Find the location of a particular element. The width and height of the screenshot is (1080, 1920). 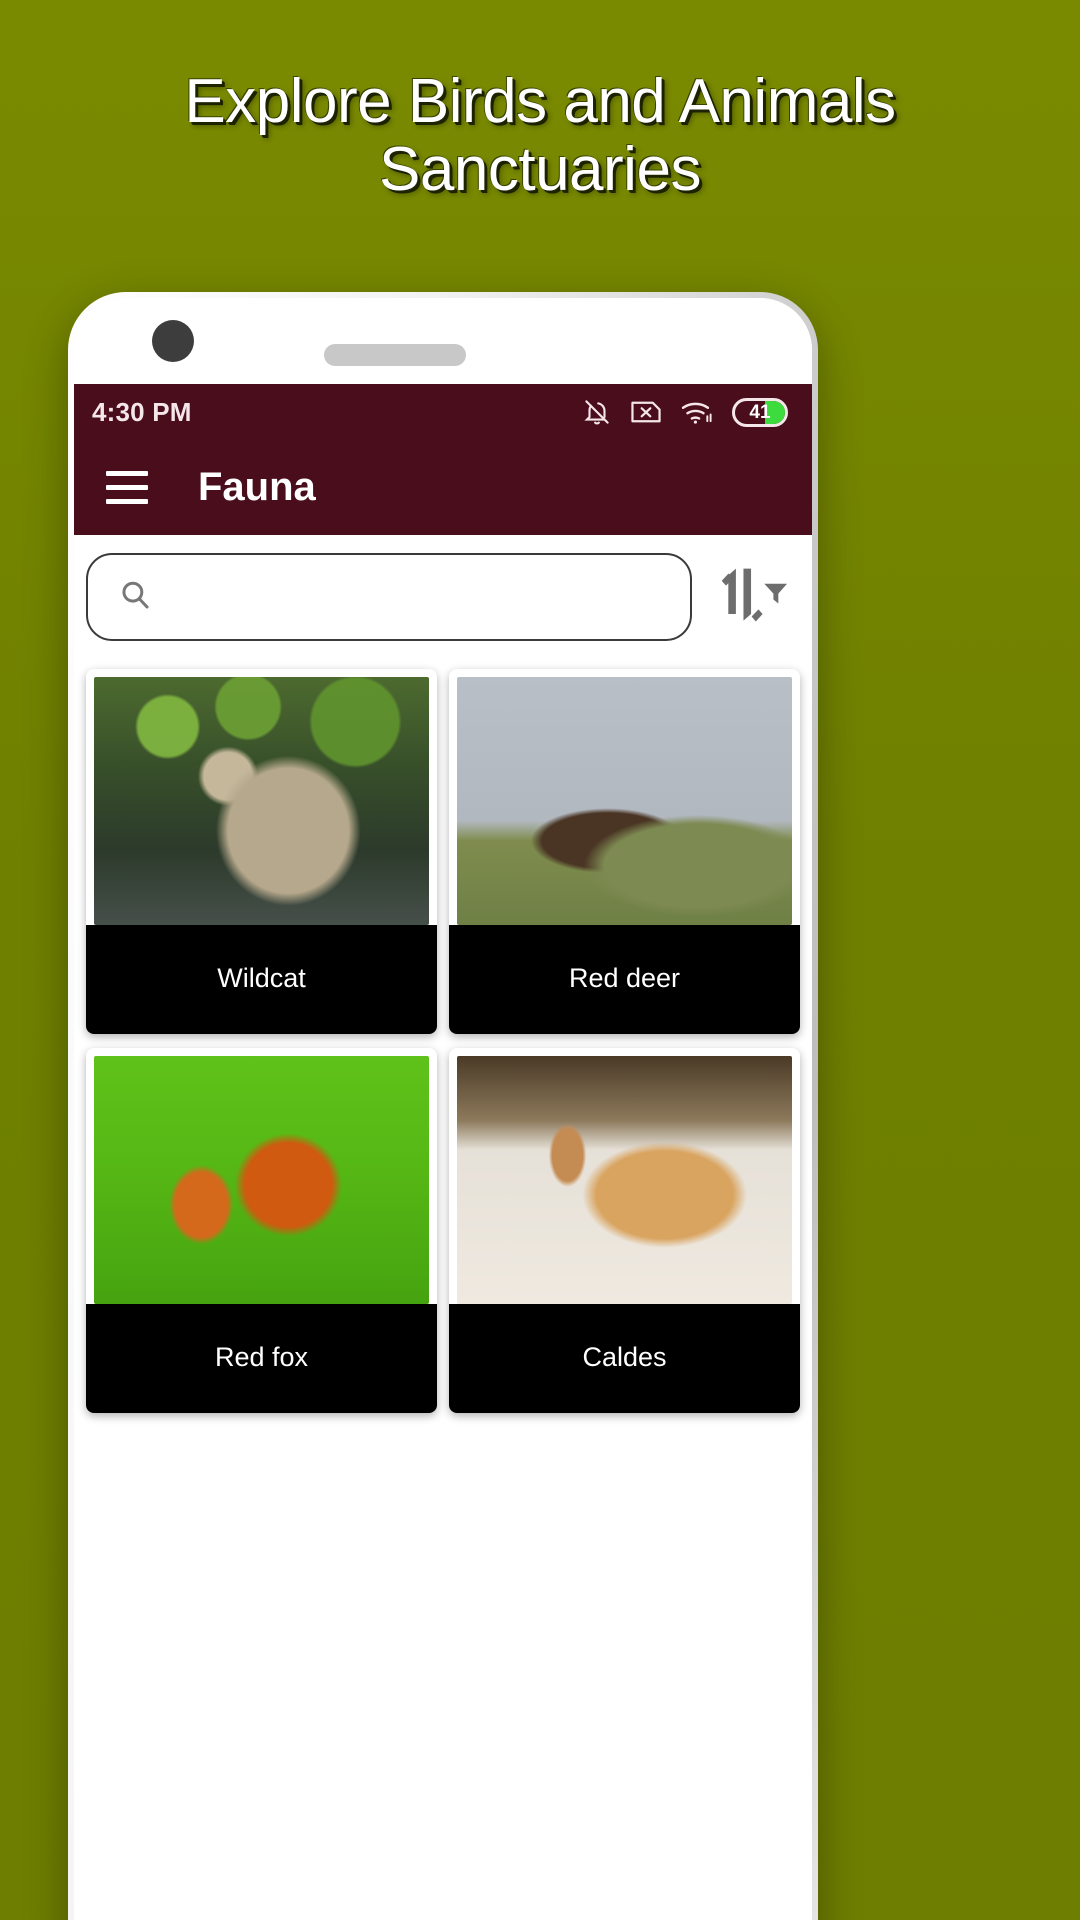

sort-filter-icon is located at coordinates (752, 597).